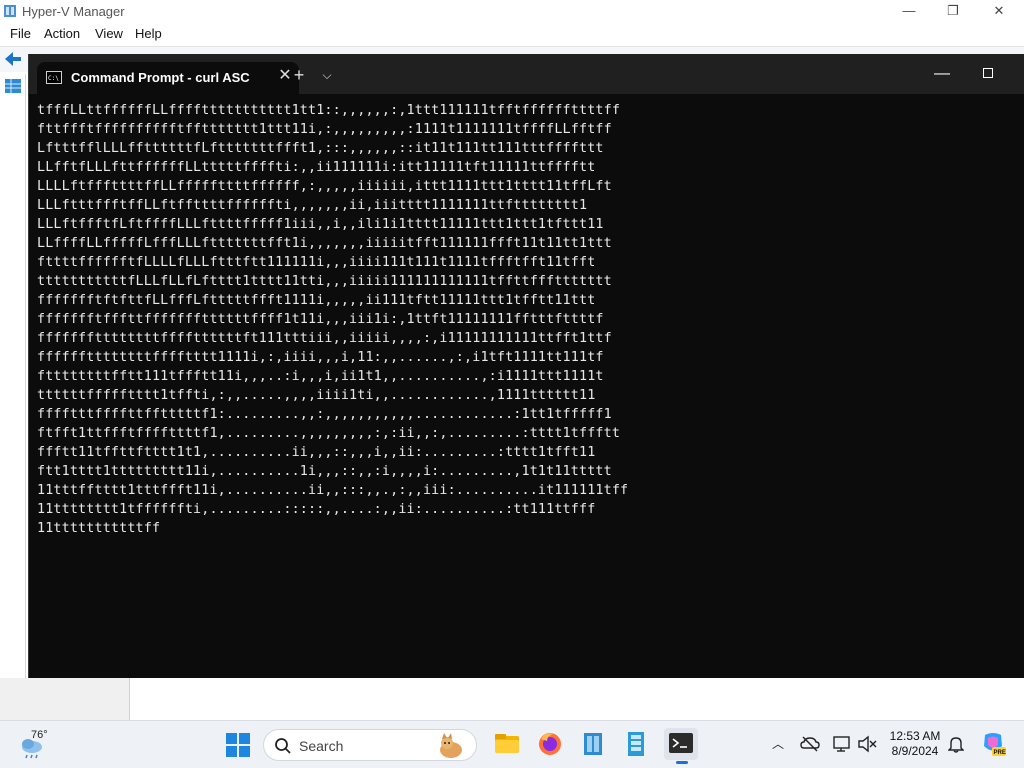 The height and width of the screenshot is (768, 1024). I want to click on notification-bell-icon, so click(956, 744).